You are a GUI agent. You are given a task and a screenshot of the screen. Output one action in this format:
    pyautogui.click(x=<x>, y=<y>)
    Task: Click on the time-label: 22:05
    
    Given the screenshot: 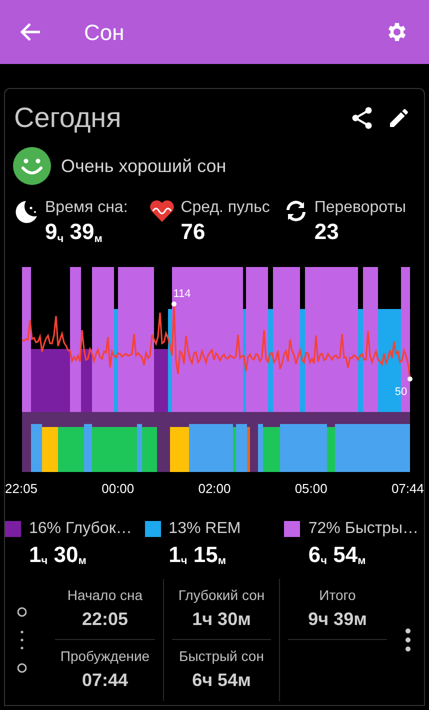 What is the action you would take?
    pyautogui.click(x=21, y=489)
    